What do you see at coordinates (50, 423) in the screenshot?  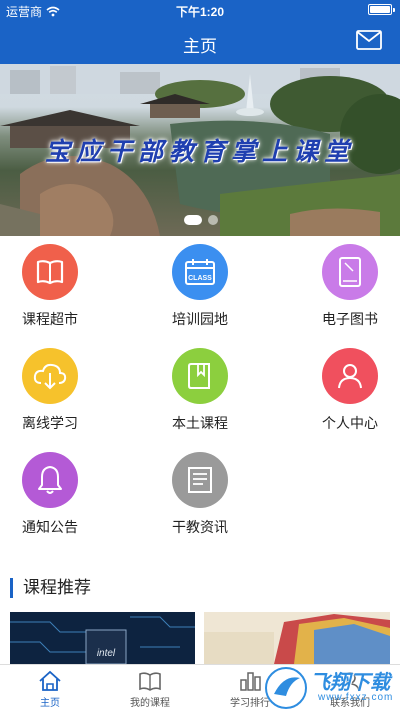 I see `menu-label: 离线学习` at bounding box center [50, 423].